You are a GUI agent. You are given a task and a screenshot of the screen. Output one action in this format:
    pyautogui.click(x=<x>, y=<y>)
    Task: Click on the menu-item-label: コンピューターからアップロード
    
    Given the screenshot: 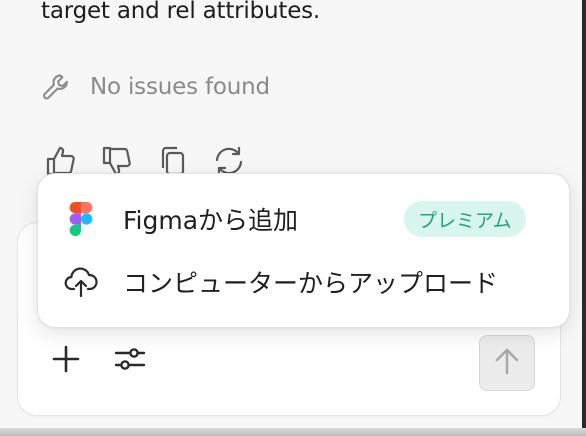 What is the action you would take?
    pyautogui.click(x=311, y=283)
    